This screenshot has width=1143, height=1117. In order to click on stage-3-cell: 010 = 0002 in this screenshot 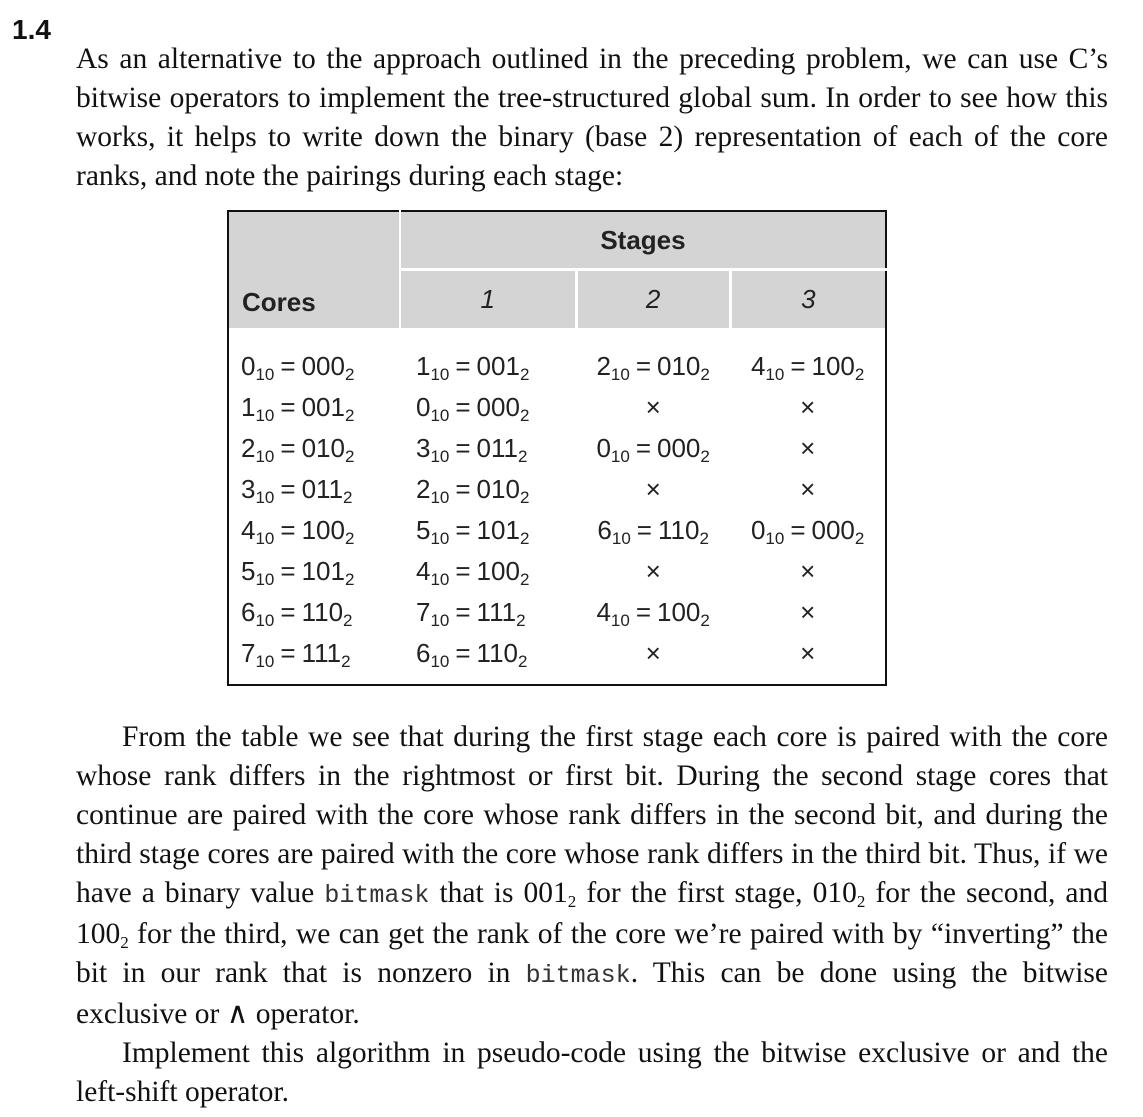, I will do `click(807, 531)`.